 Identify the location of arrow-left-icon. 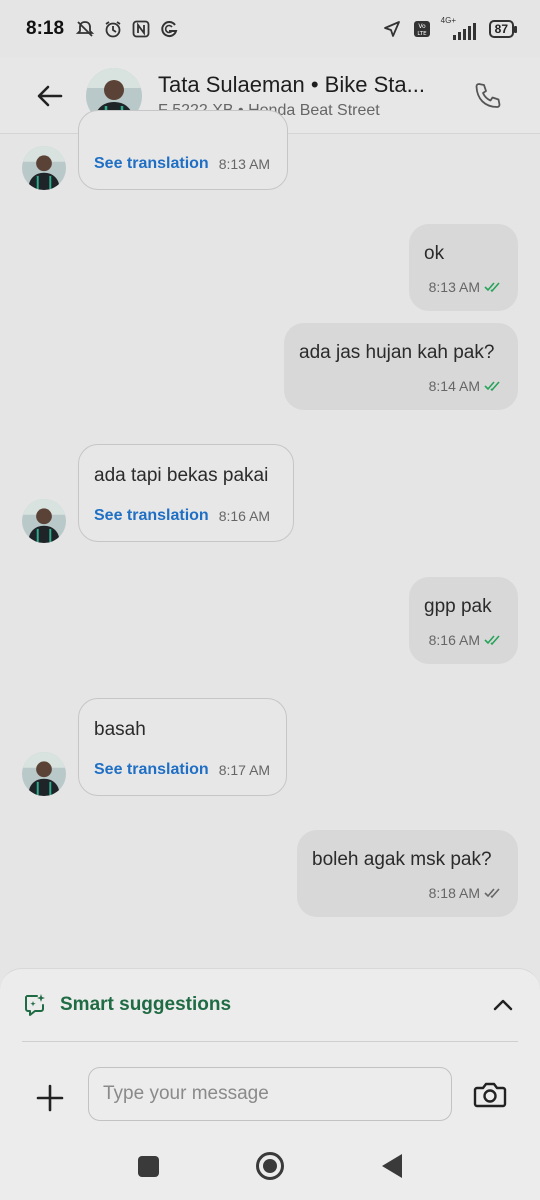
(50, 95).